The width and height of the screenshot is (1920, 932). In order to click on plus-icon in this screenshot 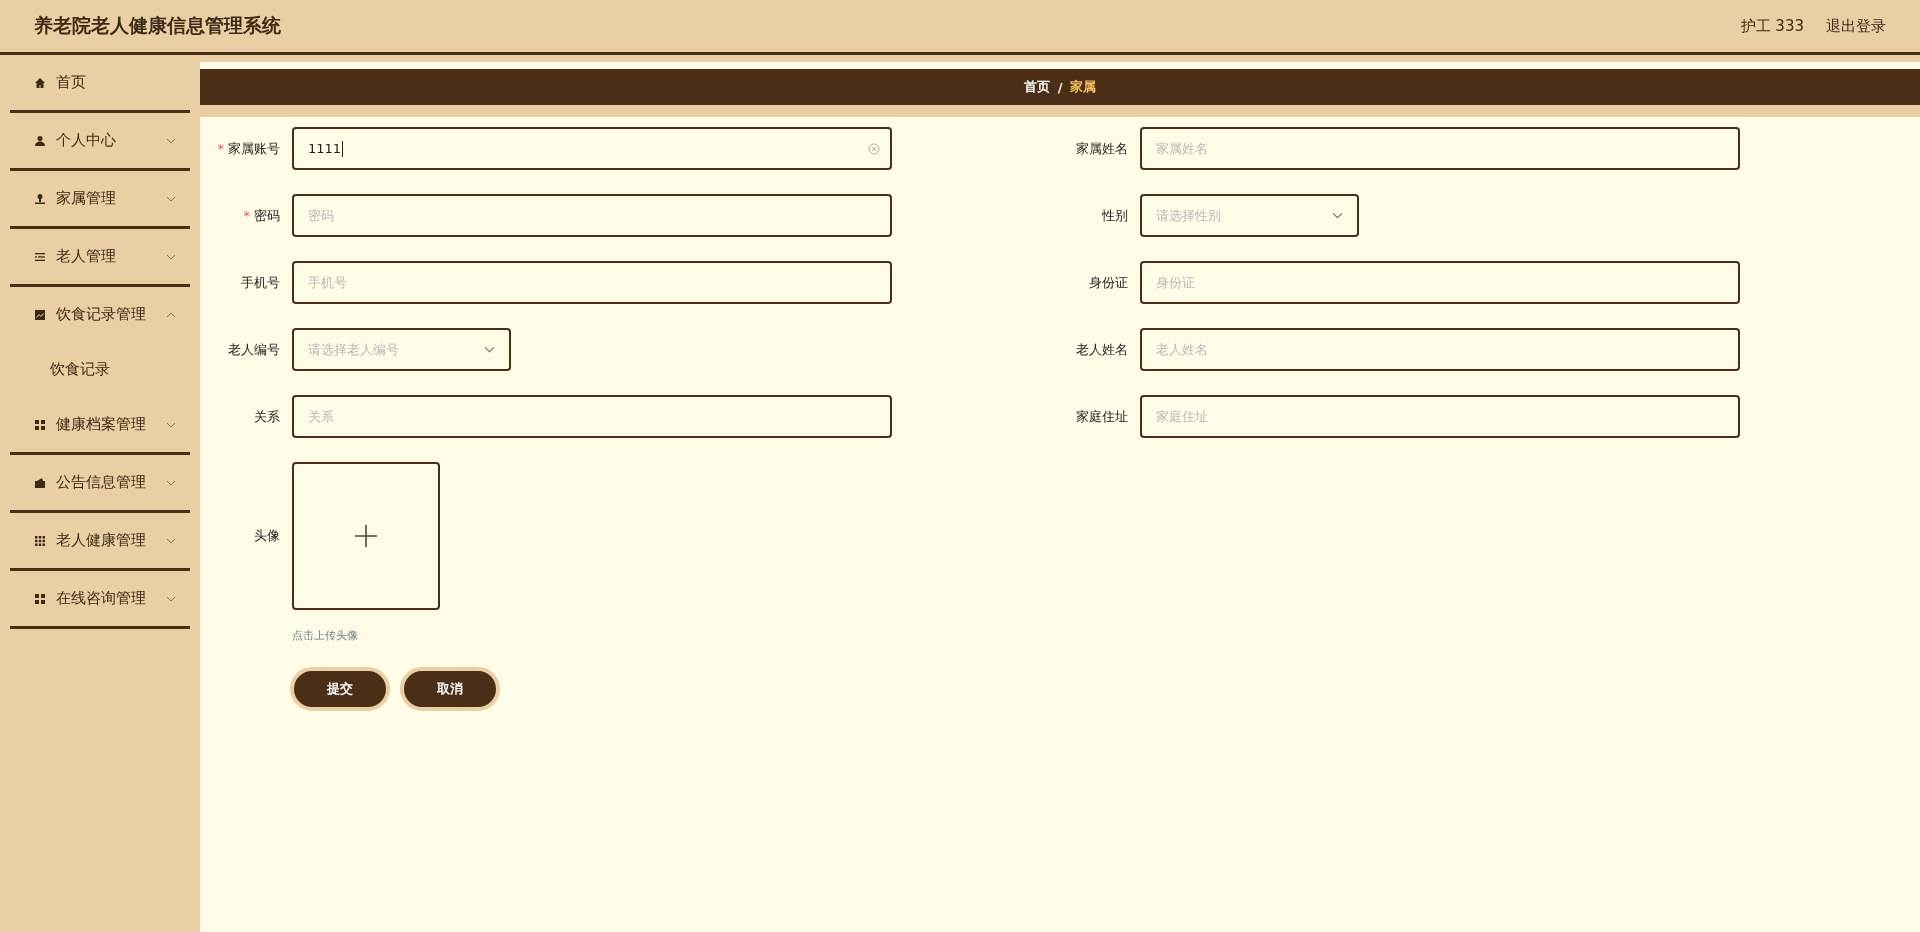, I will do `click(366, 536)`.